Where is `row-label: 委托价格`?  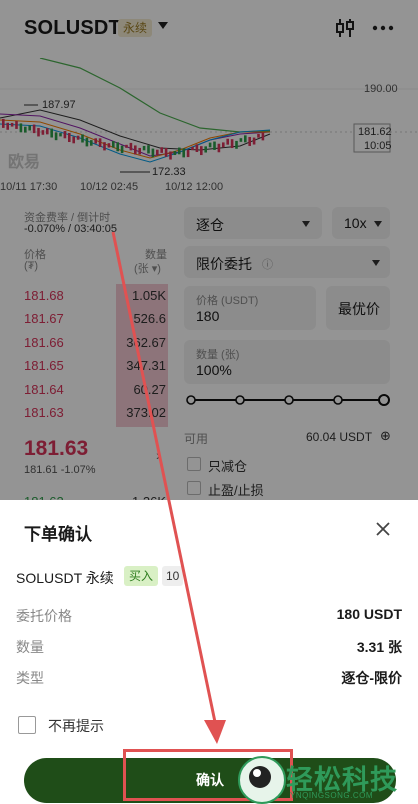
row-label: 委托价格 is located at coordinates (44, 616).